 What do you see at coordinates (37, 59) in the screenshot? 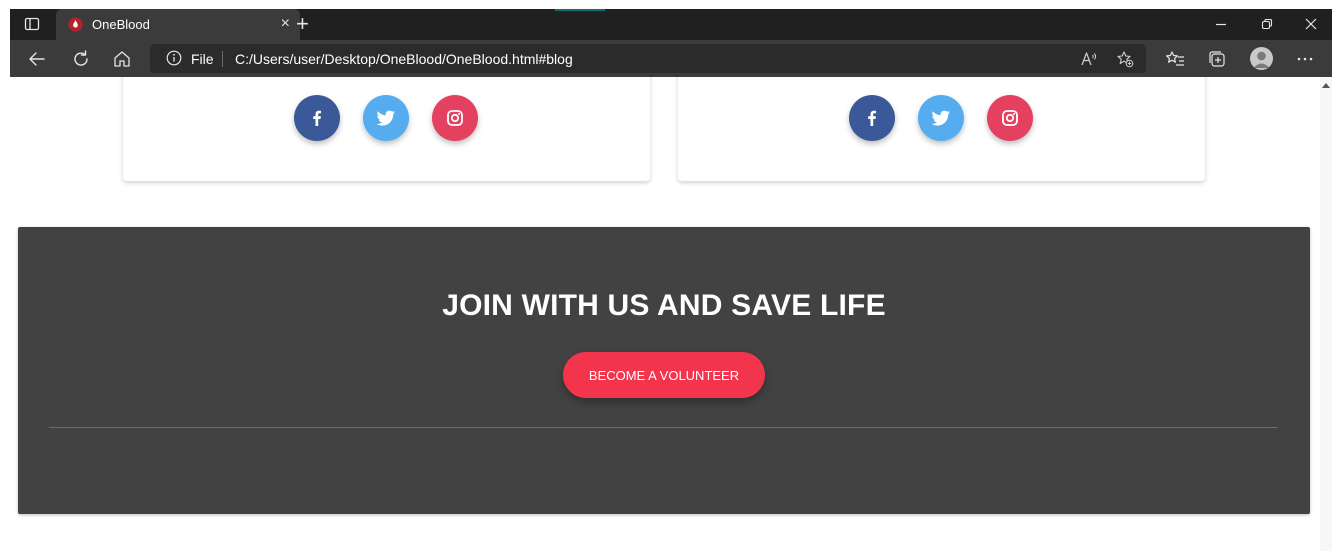
I see `back-arrow-icon` at bounding box center [37, 59].